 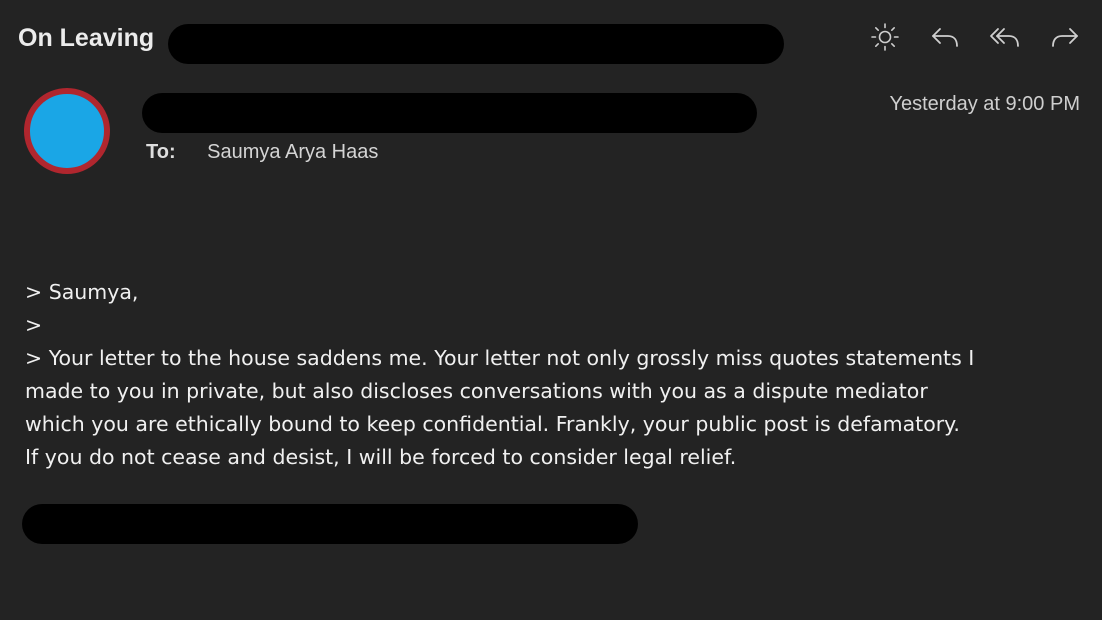 I want to click on signature-redaction, so click(x=330, y=524).